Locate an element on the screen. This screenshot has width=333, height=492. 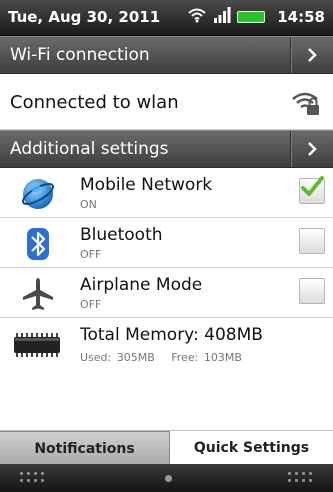
notification-handle-bar is located at coordinates (166, 478).